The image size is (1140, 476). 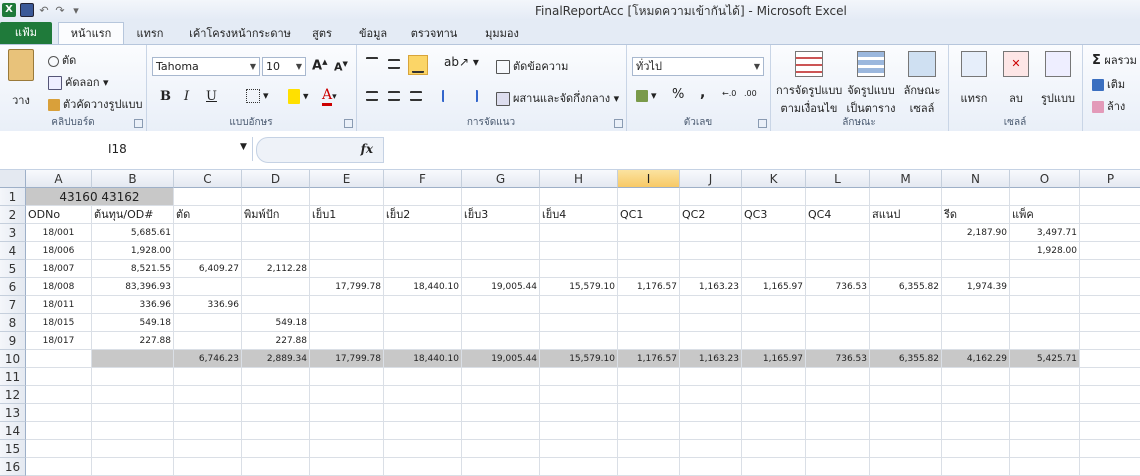 What do you see at coordinates (21, 78) in the screenshot?
I see `paste-button: วาง` at bounding box center [21, 78].